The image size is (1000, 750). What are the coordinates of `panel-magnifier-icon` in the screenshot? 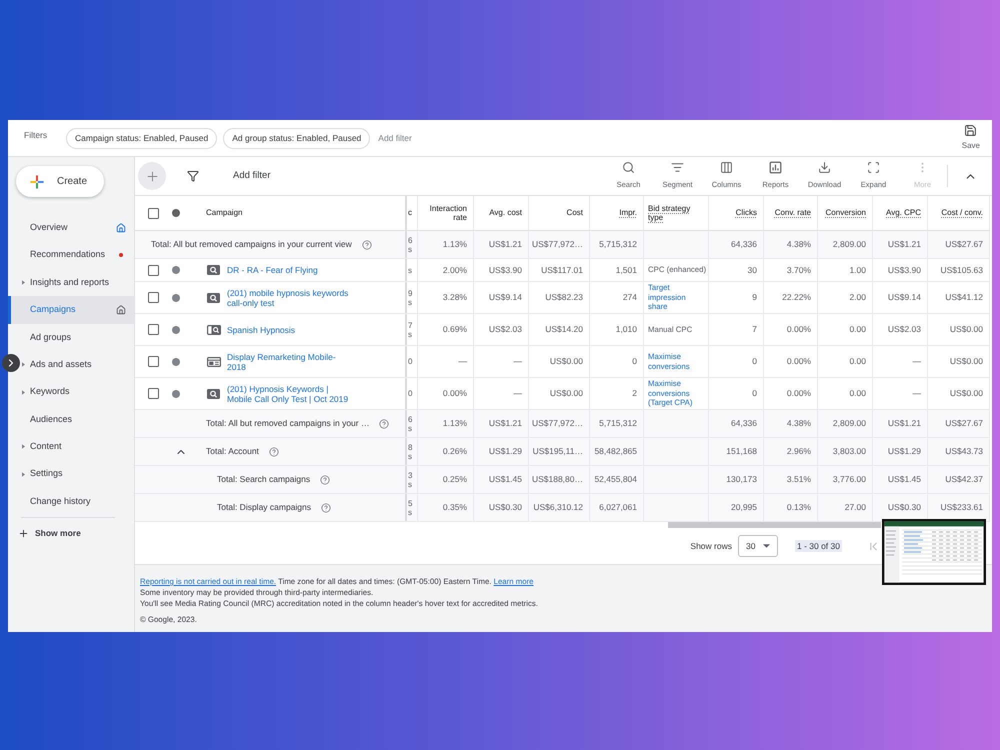 It's located at (214, 329).